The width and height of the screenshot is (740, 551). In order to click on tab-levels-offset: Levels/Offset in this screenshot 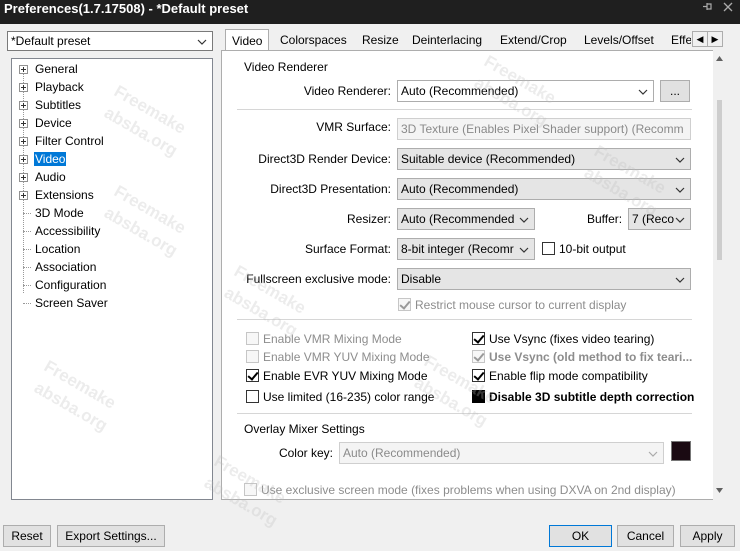, I will do `click(619, 40)`.